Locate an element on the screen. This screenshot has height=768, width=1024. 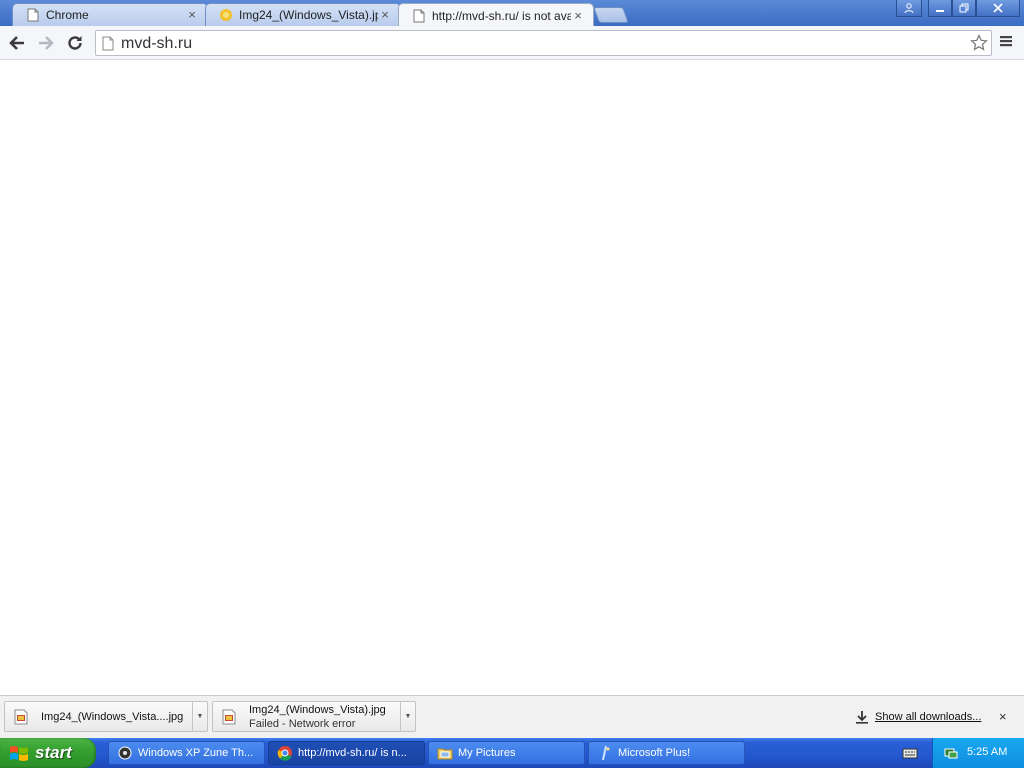
system-tray: 5:25 AM is located at coordinates (978, 753).